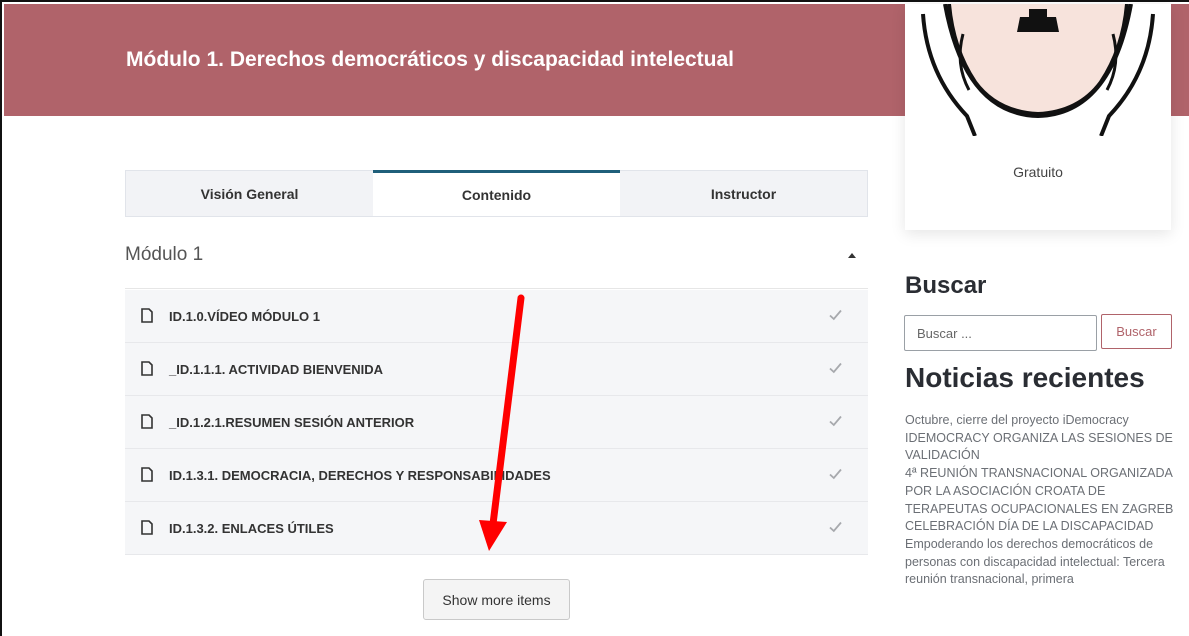 This screenshot has width=1189, height=636. I want to click on course-tabs: Visión General Contenido Instructor, so click(496, 193).